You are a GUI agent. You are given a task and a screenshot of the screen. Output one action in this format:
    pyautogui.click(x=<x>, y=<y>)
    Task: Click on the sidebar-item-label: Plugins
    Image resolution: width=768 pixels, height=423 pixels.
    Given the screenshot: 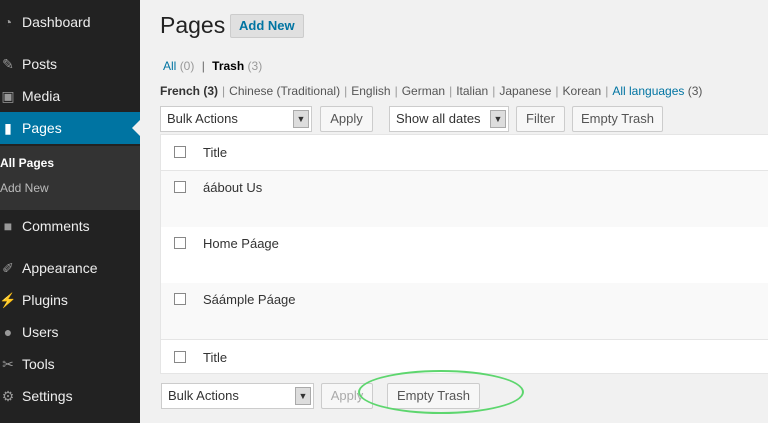 What is the action you would take?
    pyautogui.click(x=45, y=300)
    